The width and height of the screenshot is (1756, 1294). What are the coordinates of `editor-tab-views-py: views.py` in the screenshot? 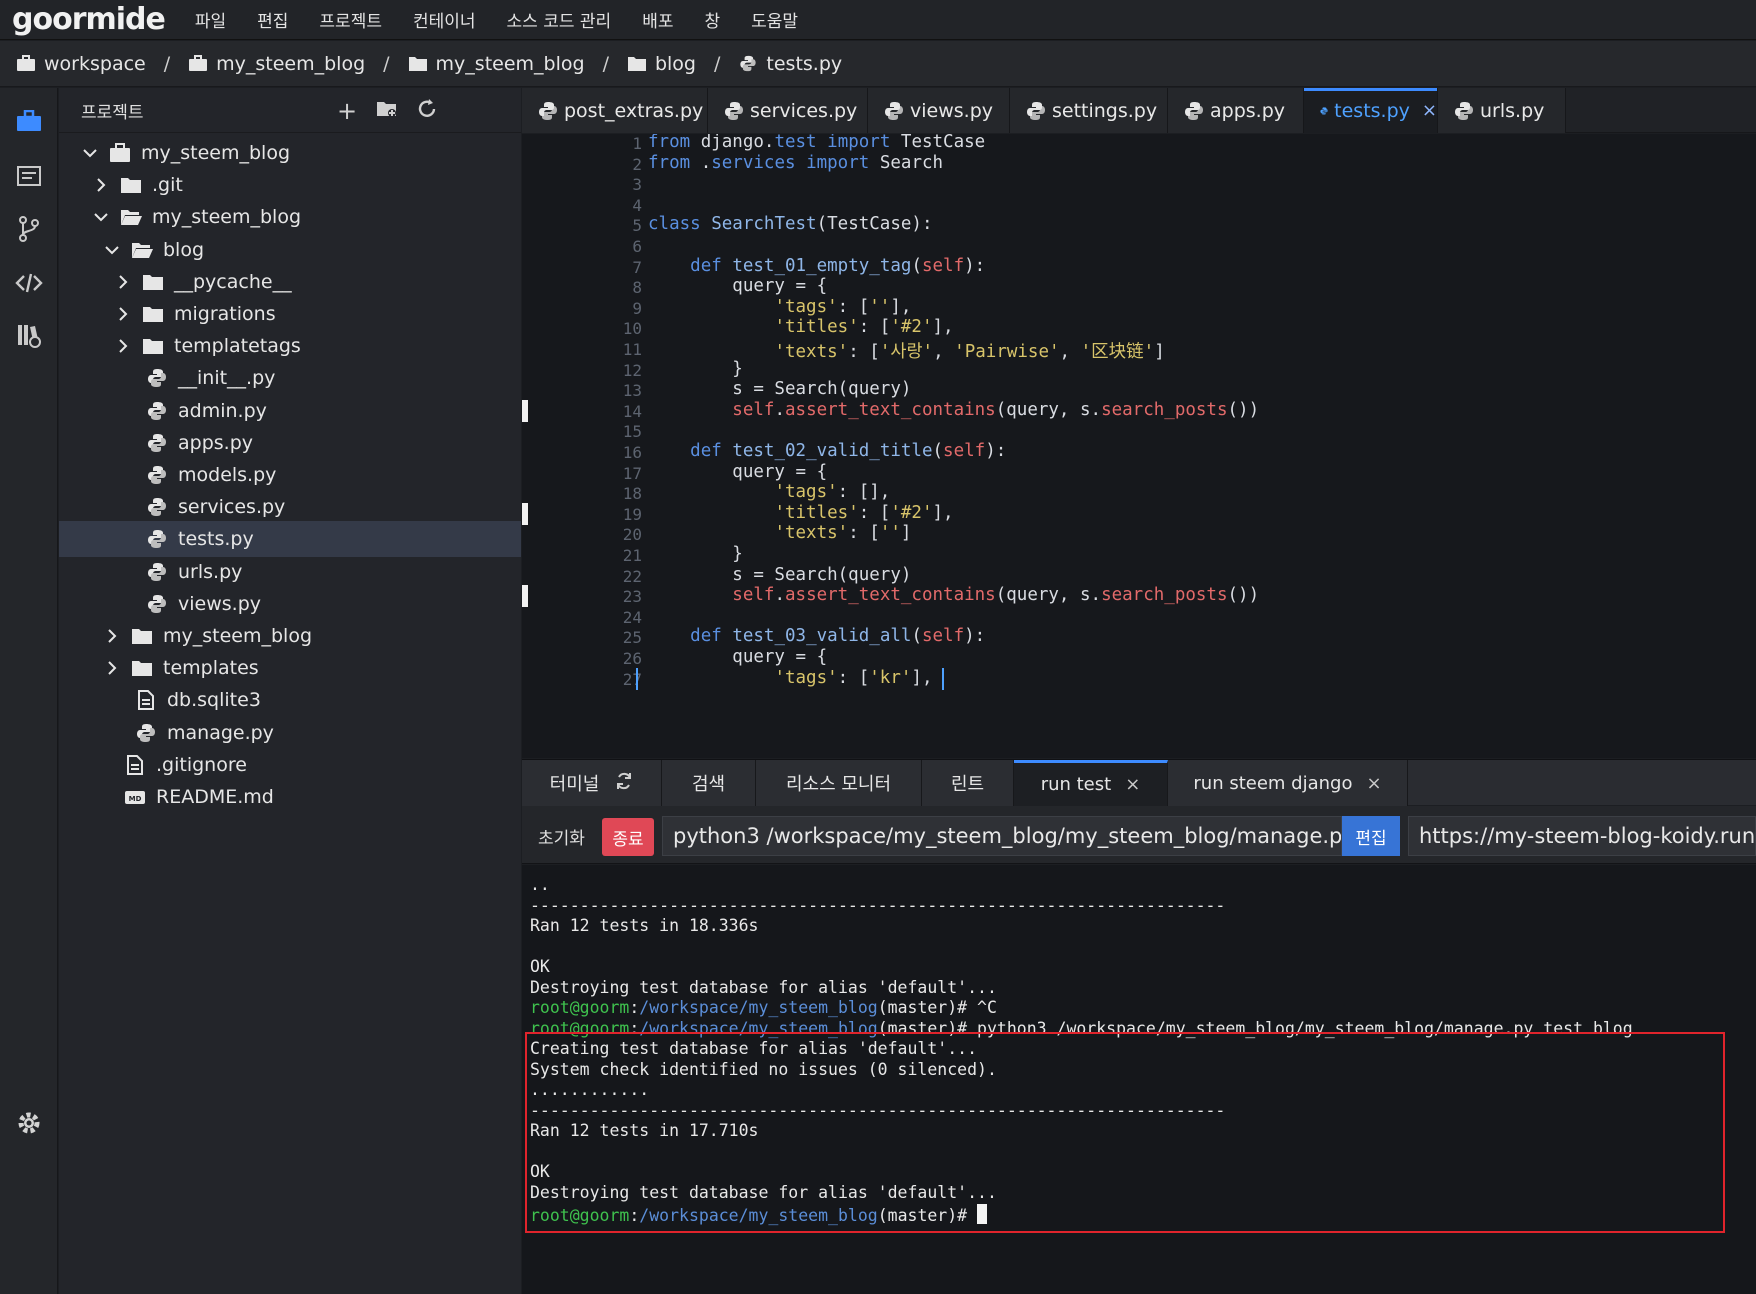 It's located at (939, 110).